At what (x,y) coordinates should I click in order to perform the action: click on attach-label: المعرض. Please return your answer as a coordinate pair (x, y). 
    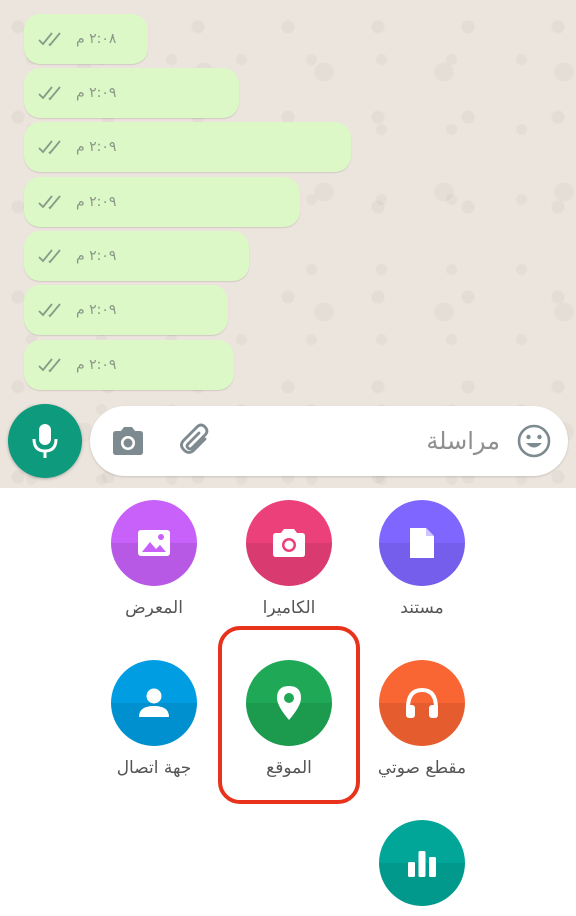
    Looking at the image, I should click on (154, 608).